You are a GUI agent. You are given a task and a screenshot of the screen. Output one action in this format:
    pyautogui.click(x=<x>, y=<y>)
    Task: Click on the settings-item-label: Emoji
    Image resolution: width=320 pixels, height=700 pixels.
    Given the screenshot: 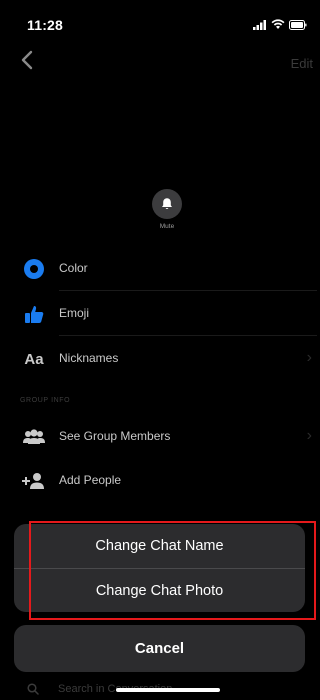 What is the action you would take?
    pyautogui.click(x=74, y=313)
    